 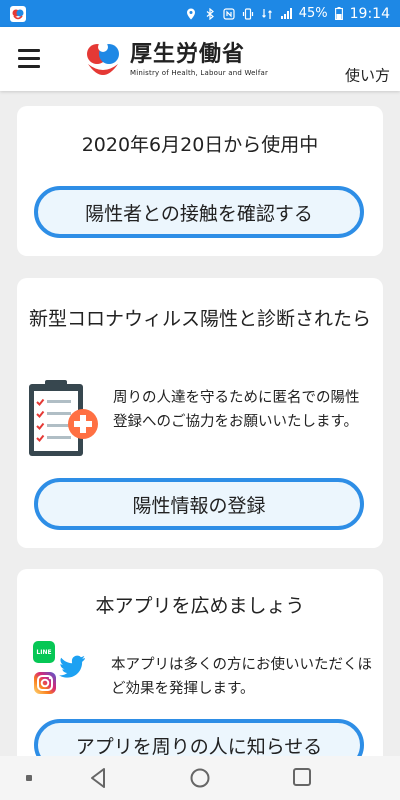 What do you see at coordinates (199, 504) in the screenshot?
I see `register-positive-button: 陽性情報の登録` at bounding box center [199, 504].